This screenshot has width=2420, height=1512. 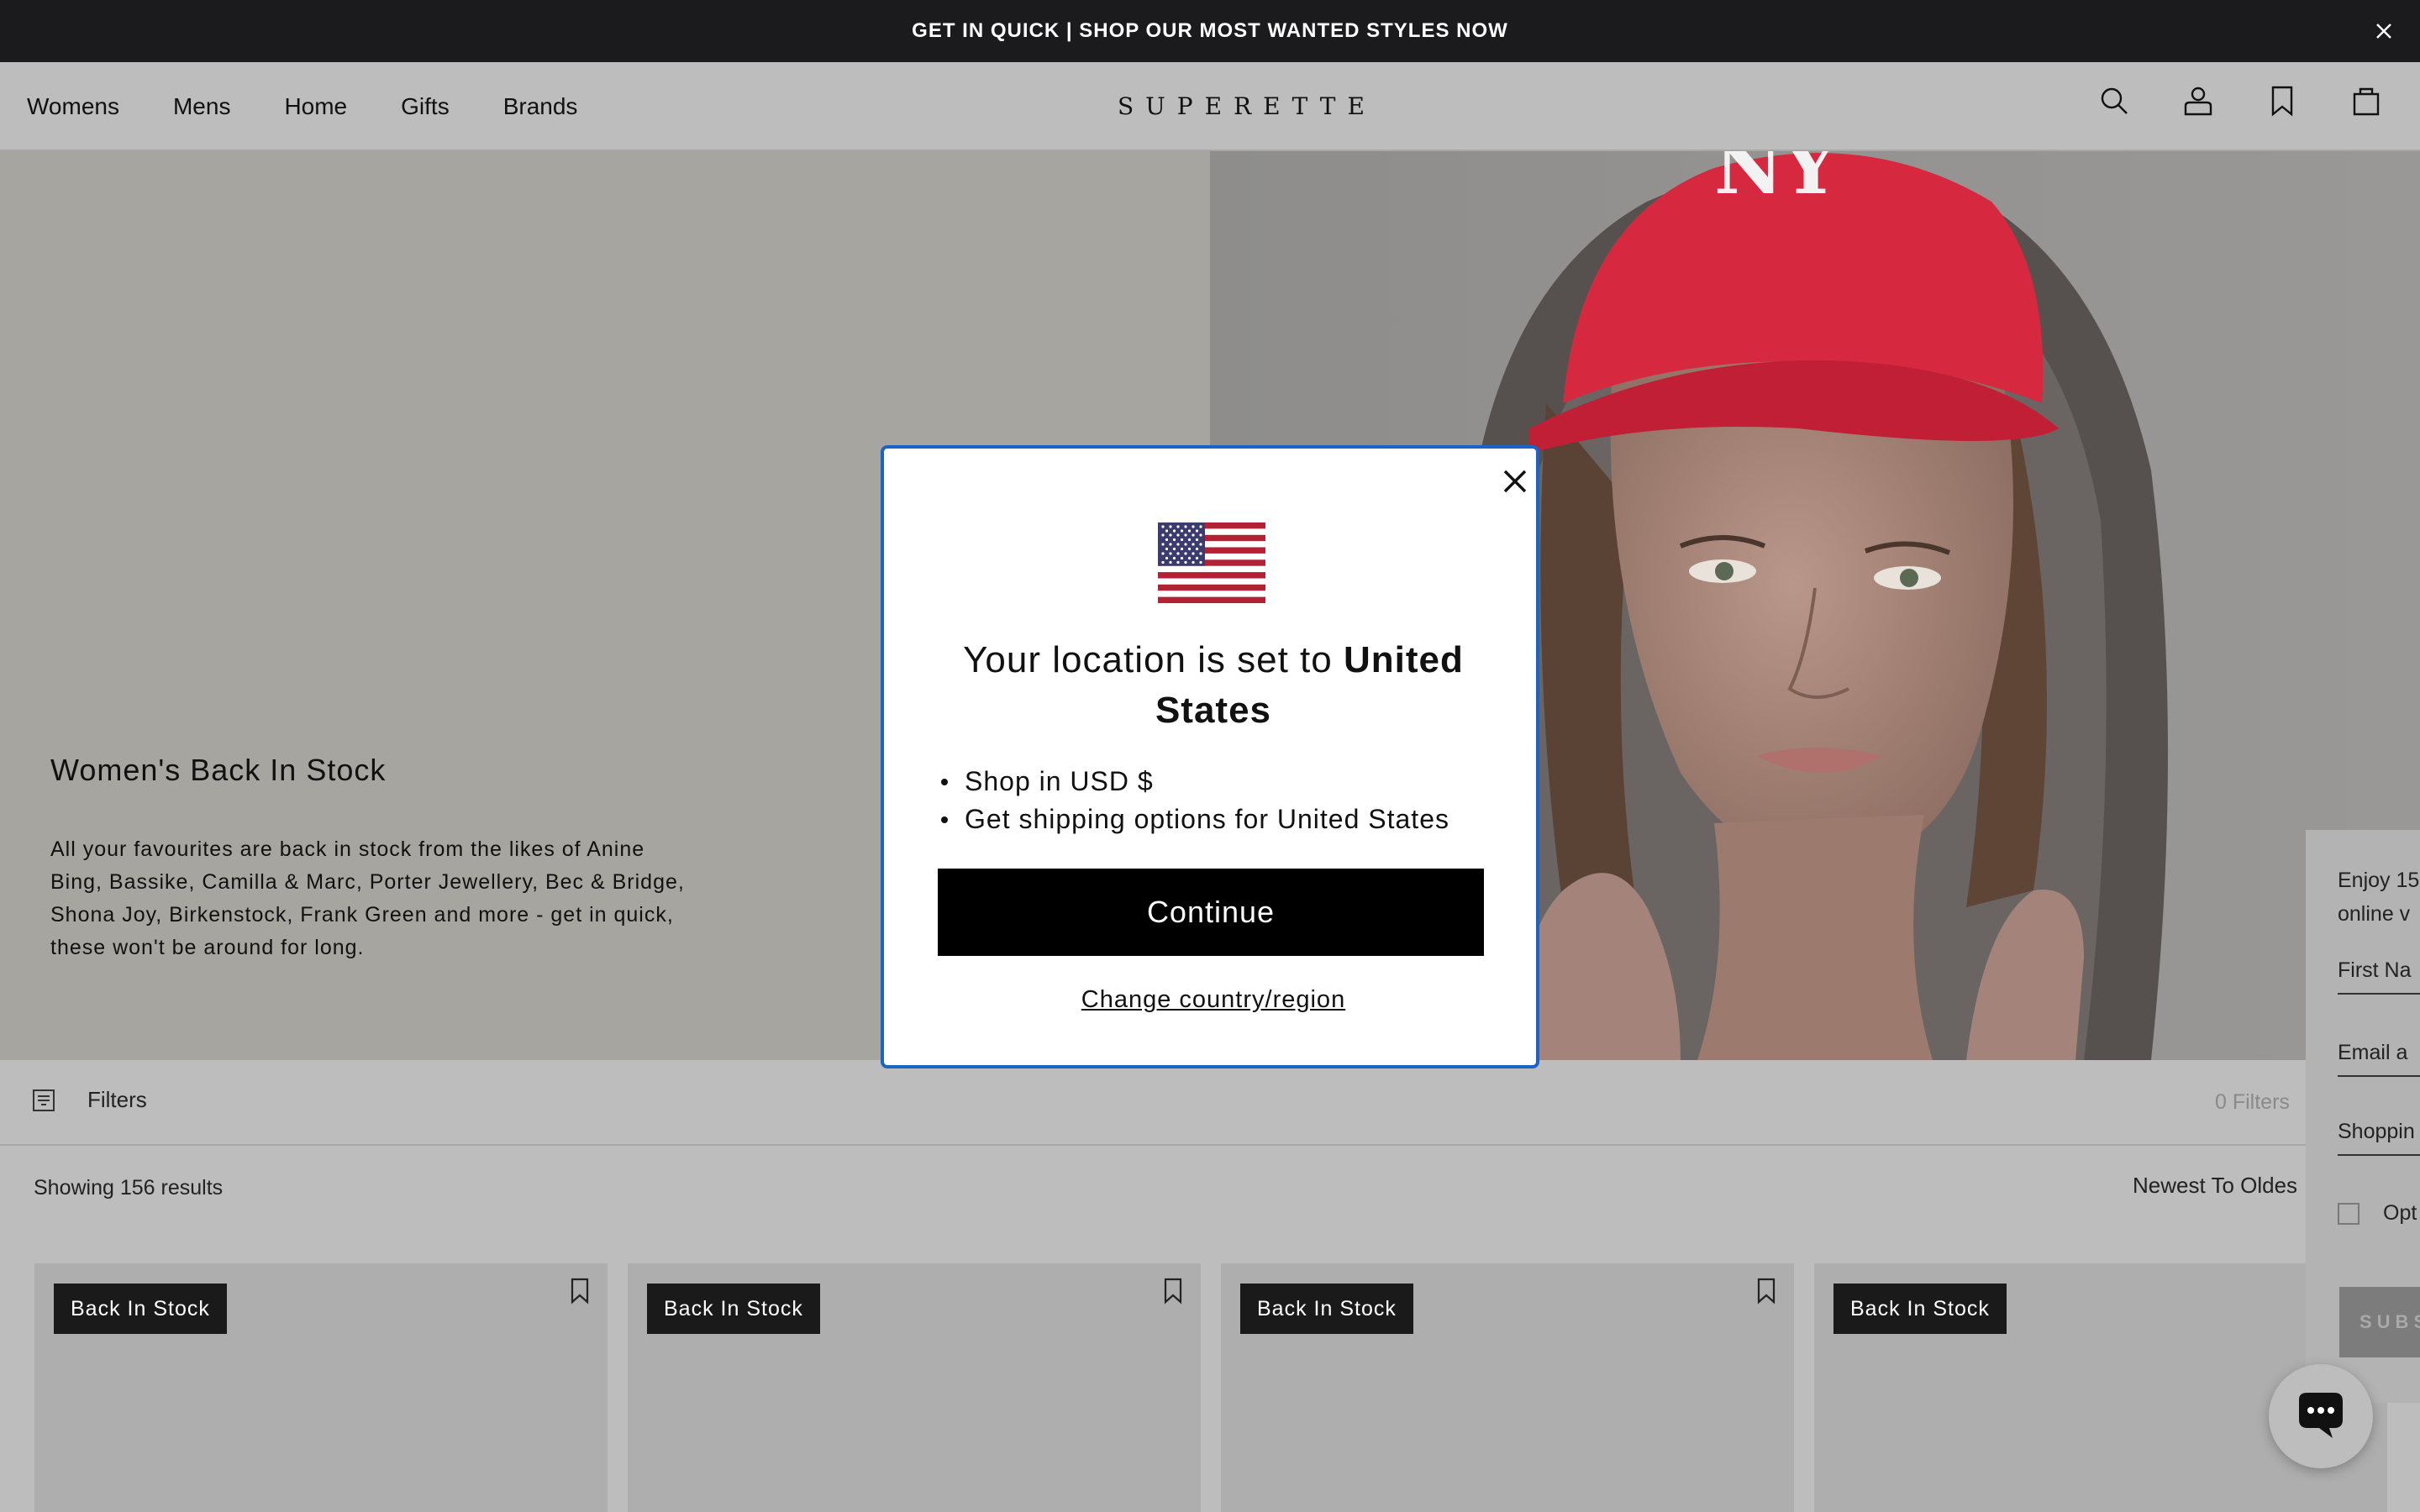 I want to click on search-icon, so click(x=2114, y=101).